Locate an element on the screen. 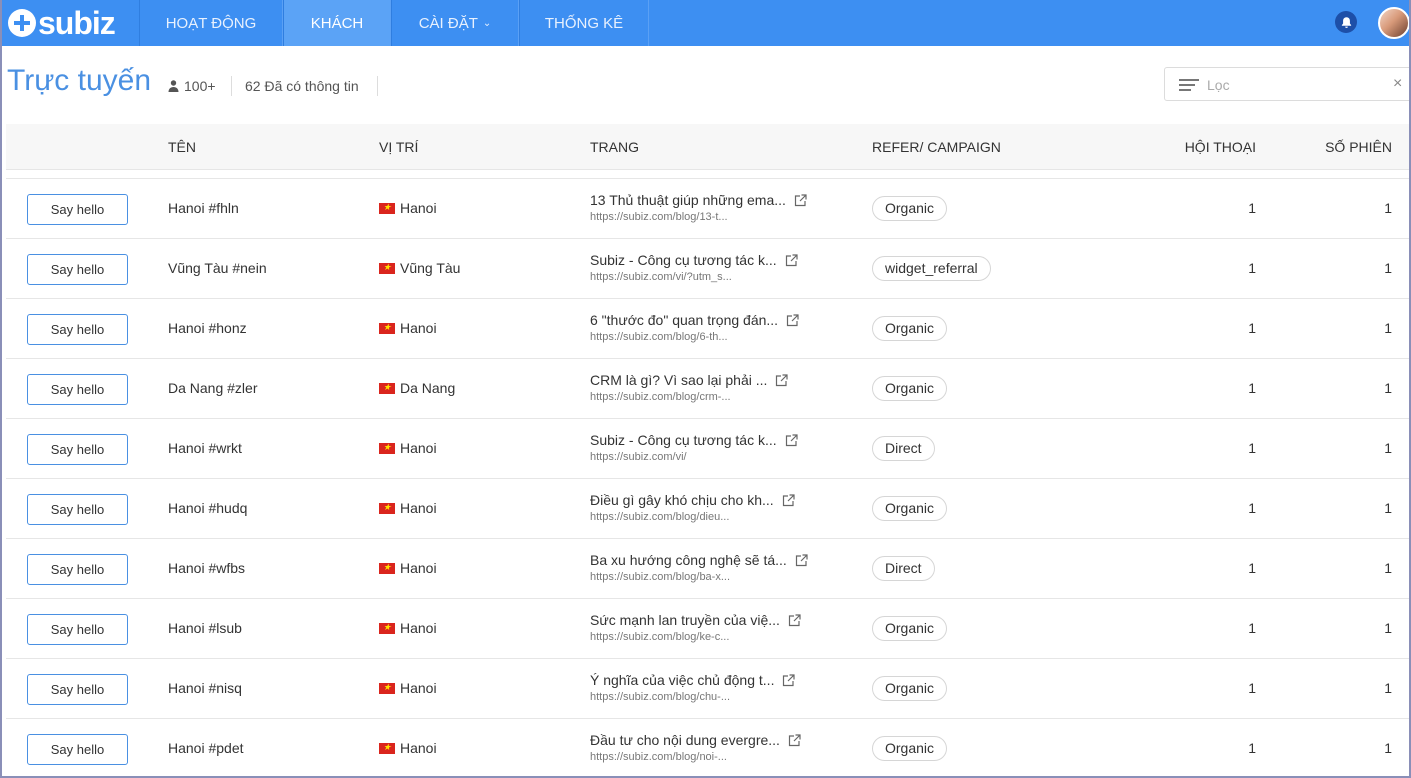 Image resolution: width=1411 pixels, height=778 pixels. visitor-name: Vũng Tàu #nein is located at coordinates (217, 268).